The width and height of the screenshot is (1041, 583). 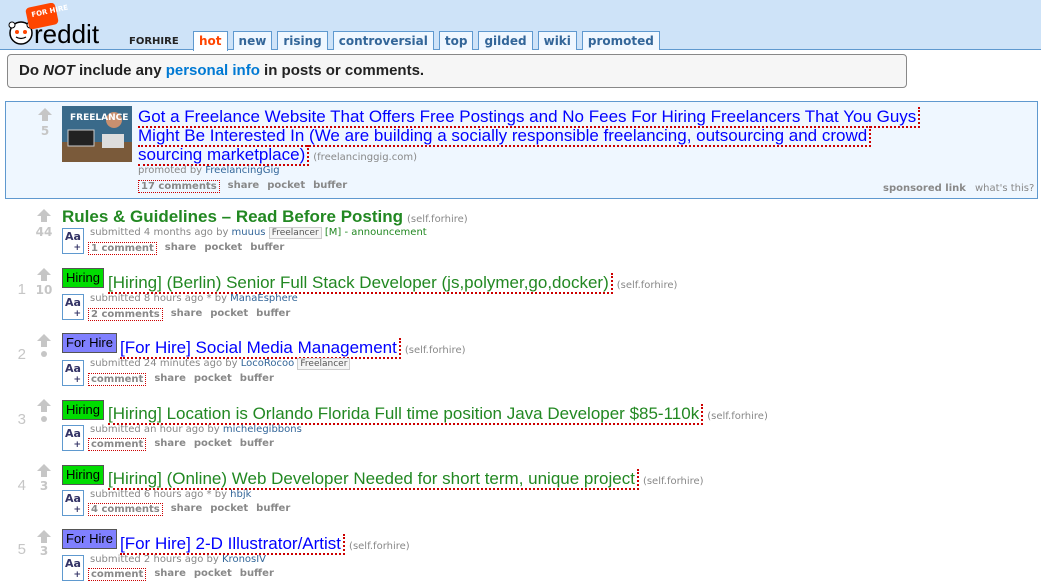 I want to click on post-author: FreelancingGig, so click(x=242, y=170).